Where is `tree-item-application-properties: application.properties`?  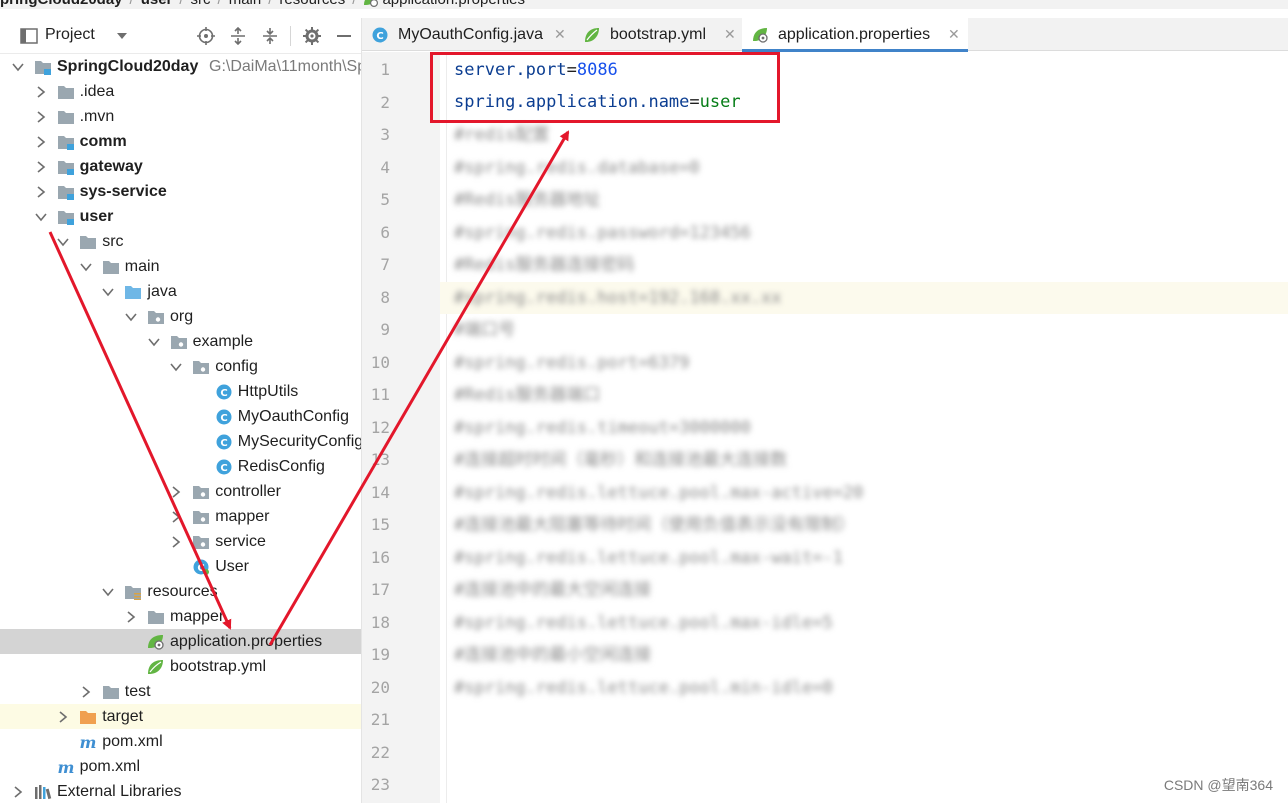 tree-item-application-properties: application.properties is located at coordinates (180, 641).